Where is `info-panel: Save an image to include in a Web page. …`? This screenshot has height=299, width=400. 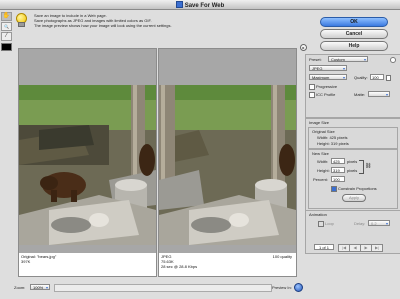
info-panel: Save an image to include in a Web page. … is located at coordinates (157, 21).